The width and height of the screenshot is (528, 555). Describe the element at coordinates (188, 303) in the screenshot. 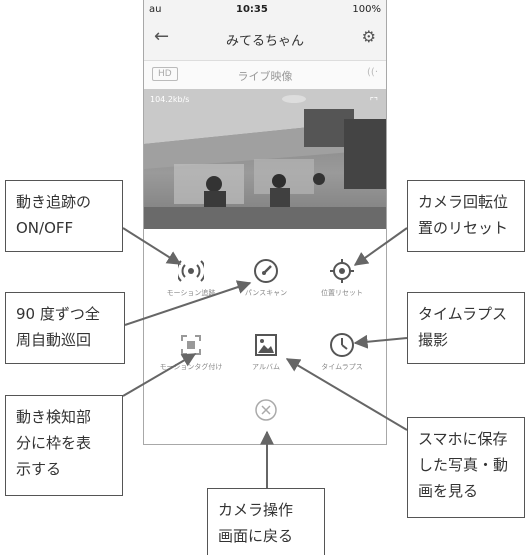

I see `arrow-pan-scan` at that location.